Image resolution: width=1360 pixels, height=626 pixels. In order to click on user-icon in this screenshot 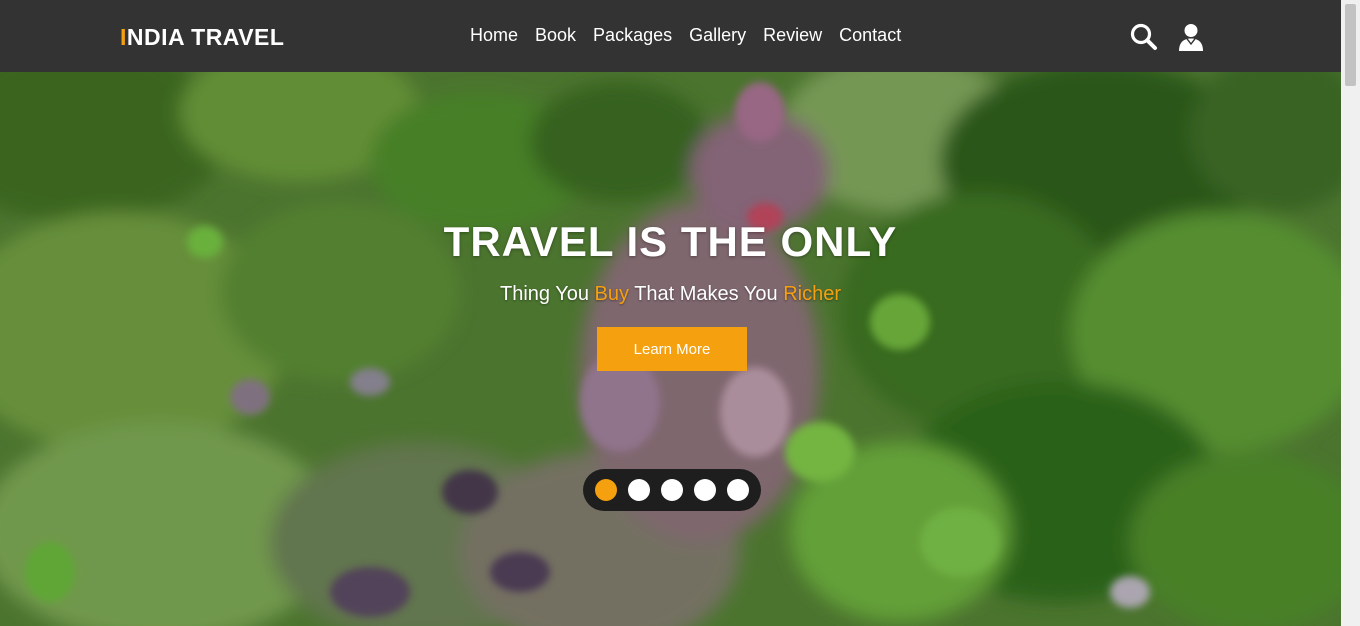, I will do `click(1191, 37)`.